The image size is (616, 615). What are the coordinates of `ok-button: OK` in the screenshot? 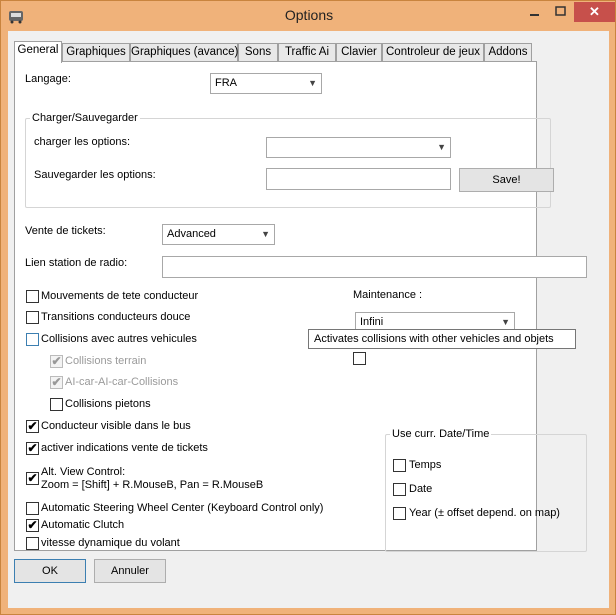 It's located at (50, 571).